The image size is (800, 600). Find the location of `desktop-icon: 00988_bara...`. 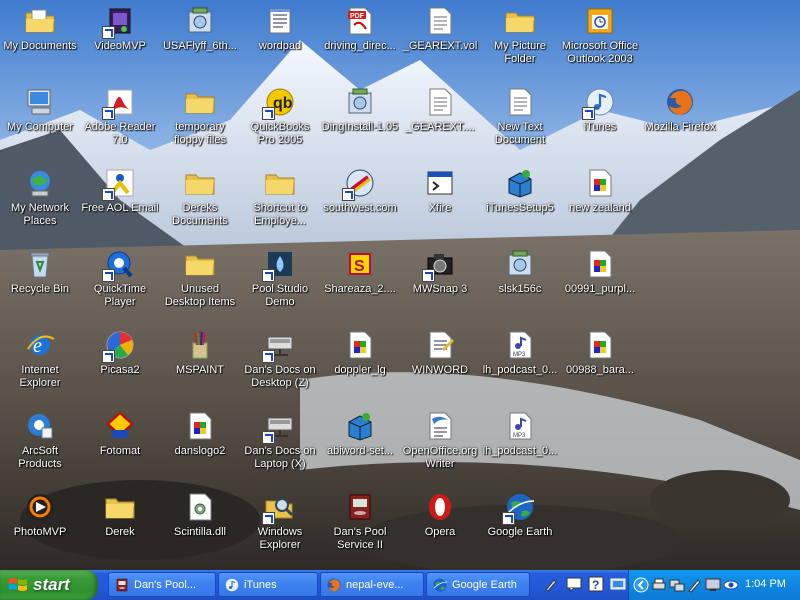

desktop-icon: 00988_bara... is located at coordinates (600, 366).